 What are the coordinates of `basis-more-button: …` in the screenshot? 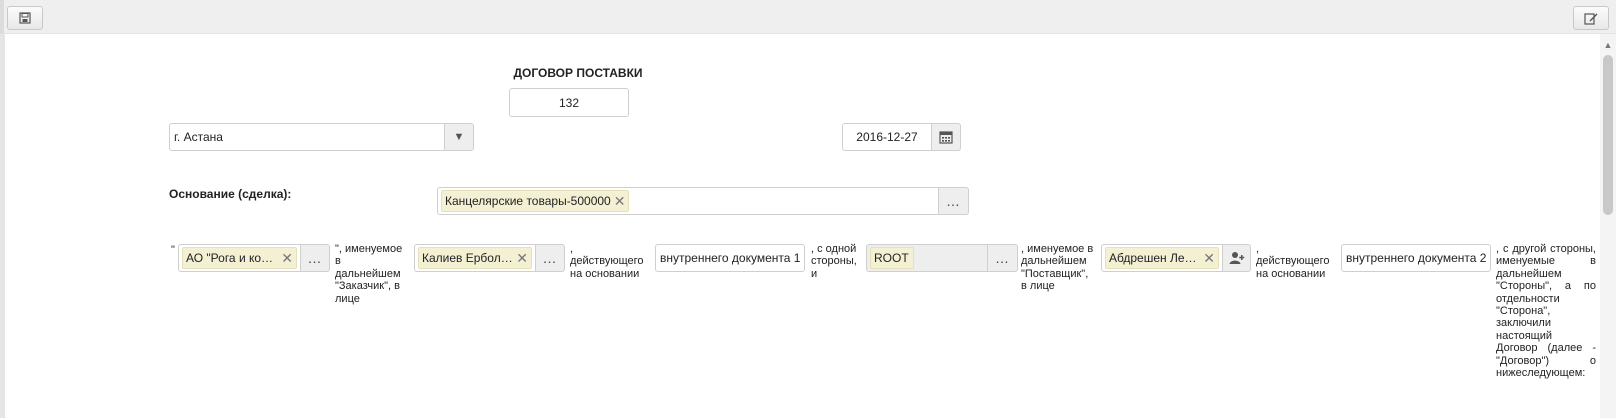 It's located at (954, 201).